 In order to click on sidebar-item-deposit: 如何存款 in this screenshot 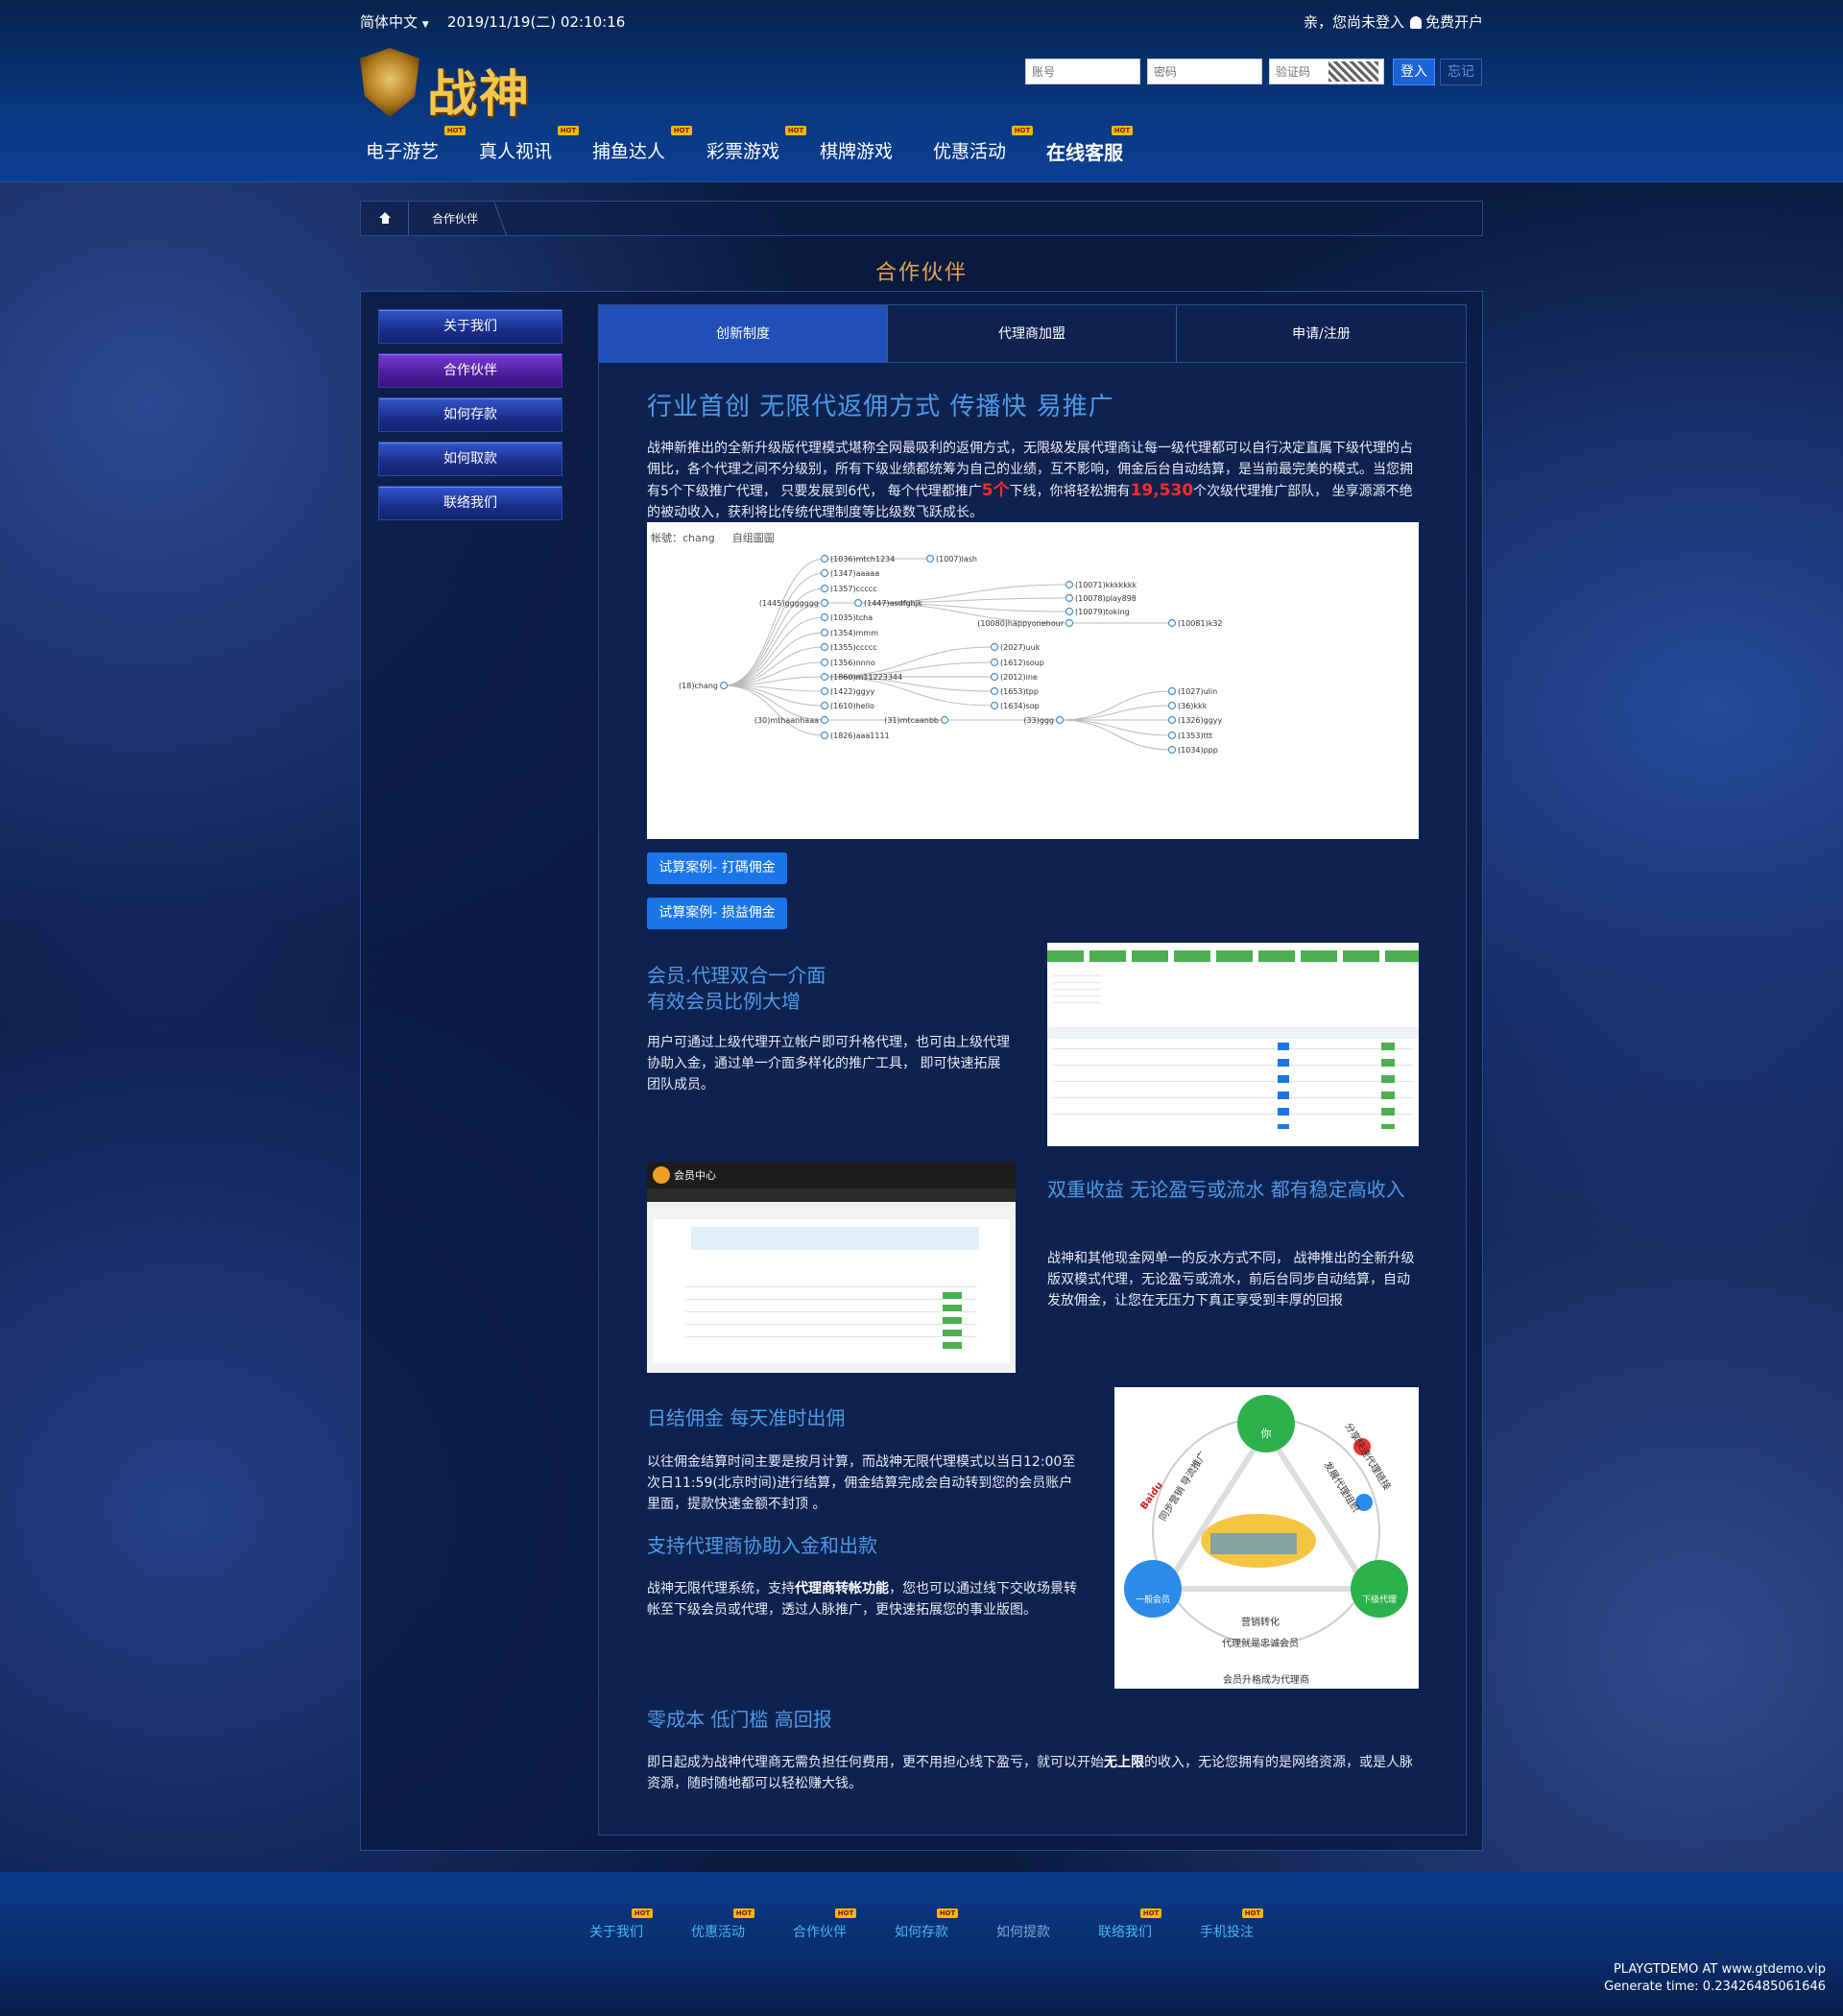, I will do `click(470, 414)`.